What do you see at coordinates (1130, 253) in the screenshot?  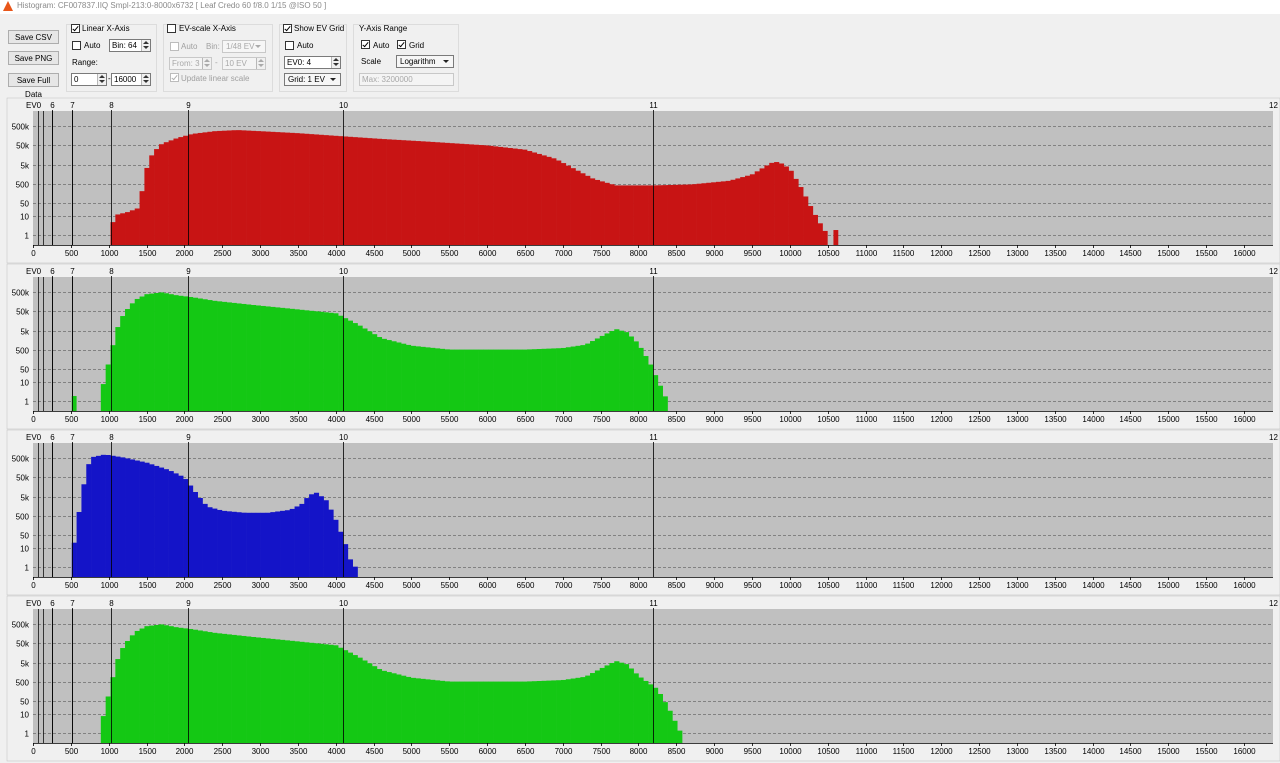 I see `x-tick-label: 14500` at bounding box center [1130, 253].